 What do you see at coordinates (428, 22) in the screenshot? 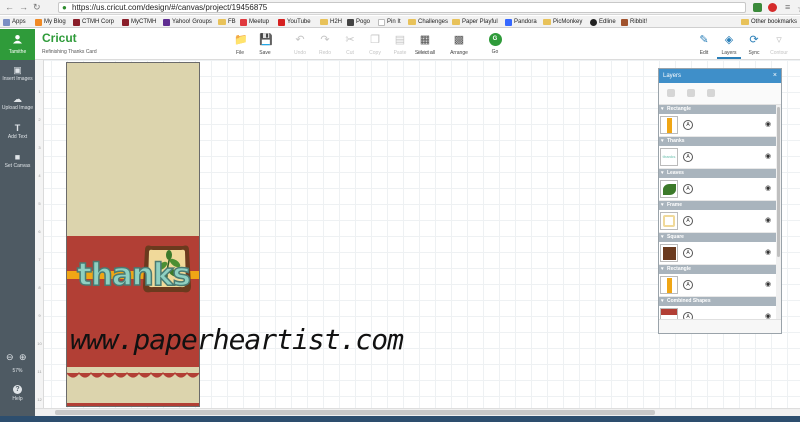
I see `bookmark-challenges: Challenges` at bounding box center [428, 22].